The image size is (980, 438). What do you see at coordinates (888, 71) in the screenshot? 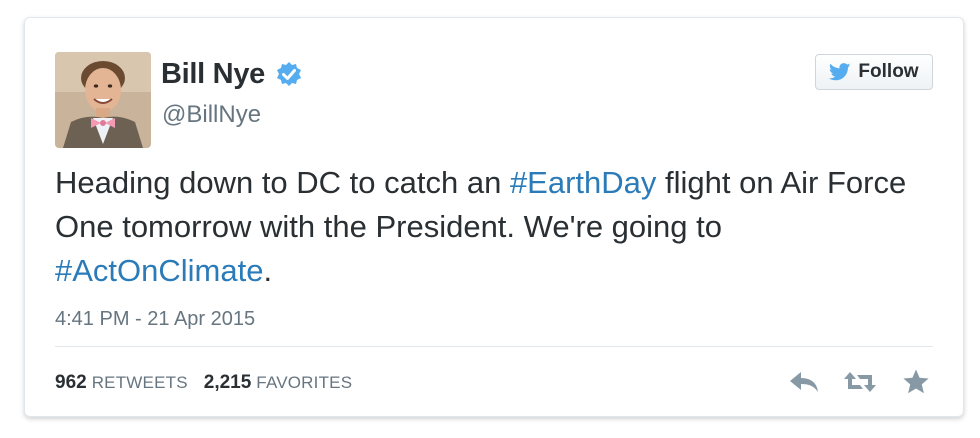
I see `follow-label: Follow` at bounding box center [888, 71].